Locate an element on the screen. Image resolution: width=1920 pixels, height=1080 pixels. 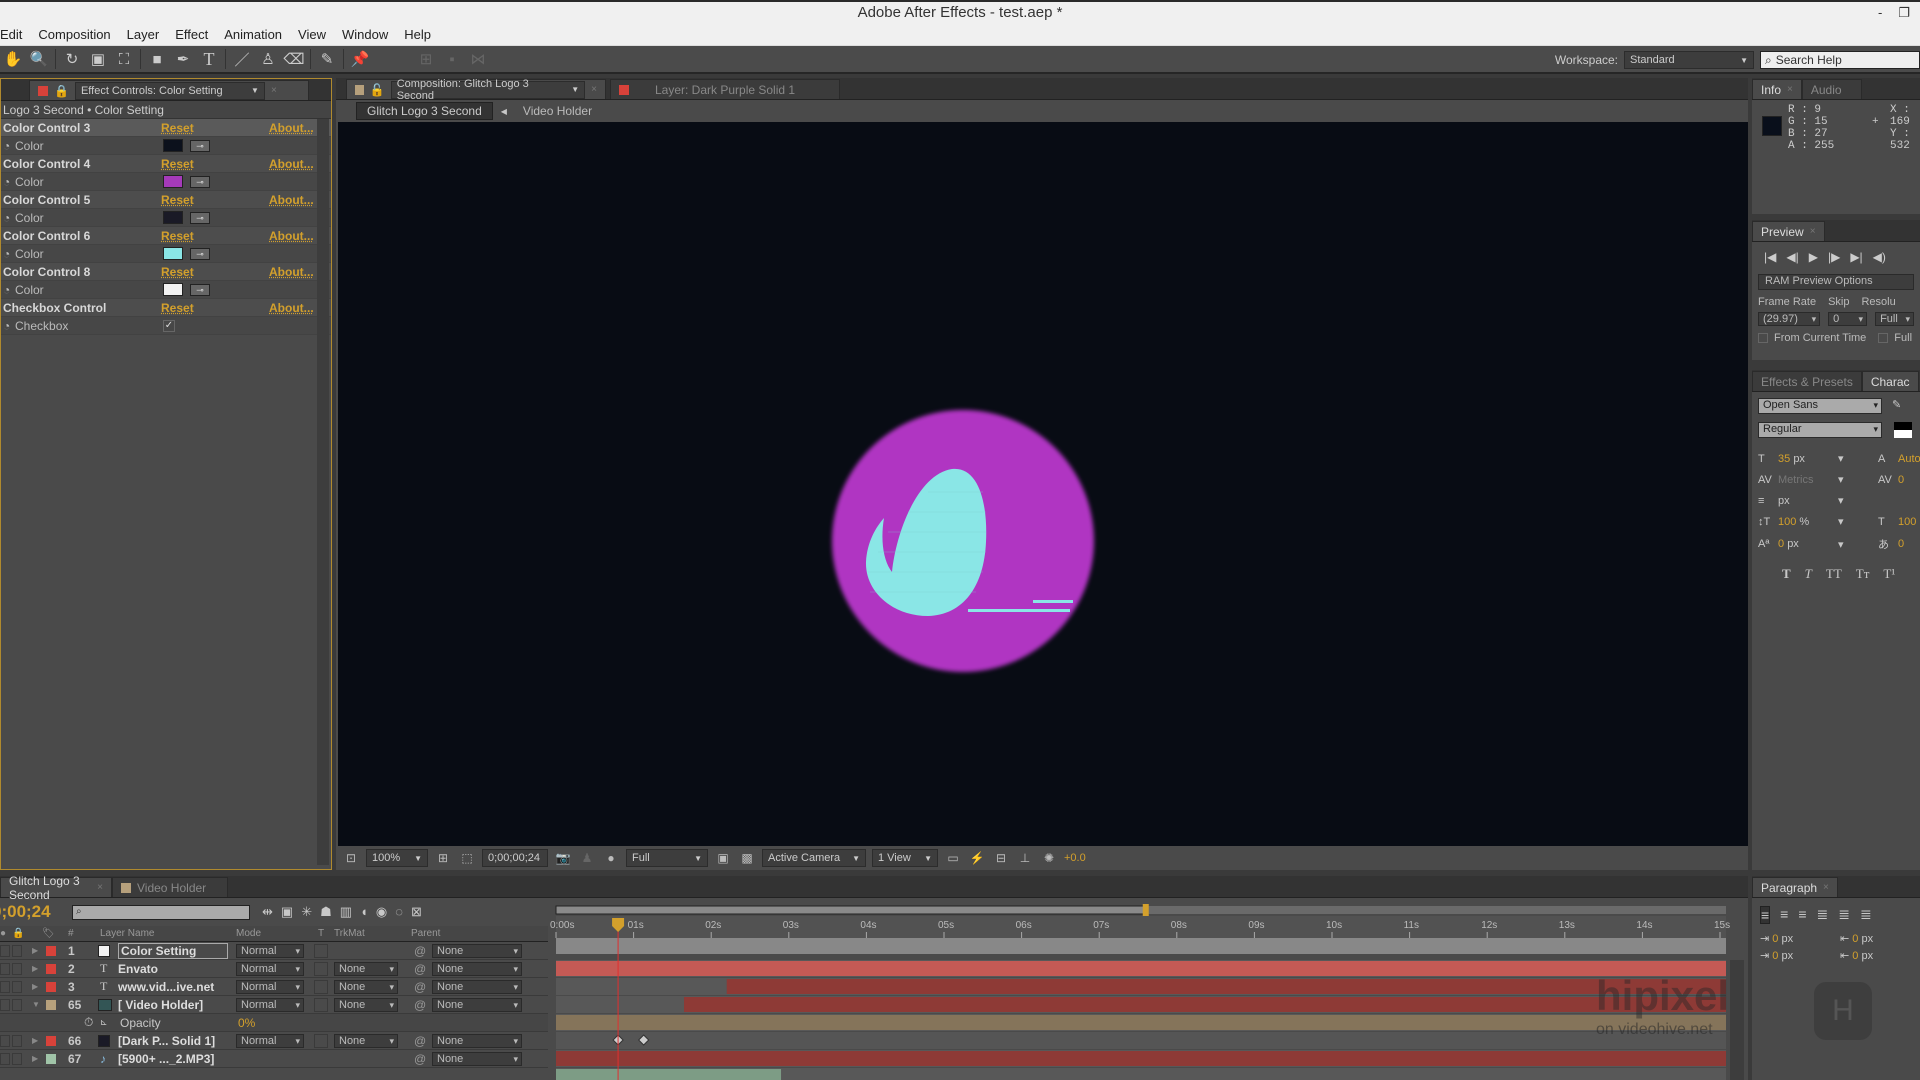
all-caps-button: TT is located at coordinates (1834, 574).